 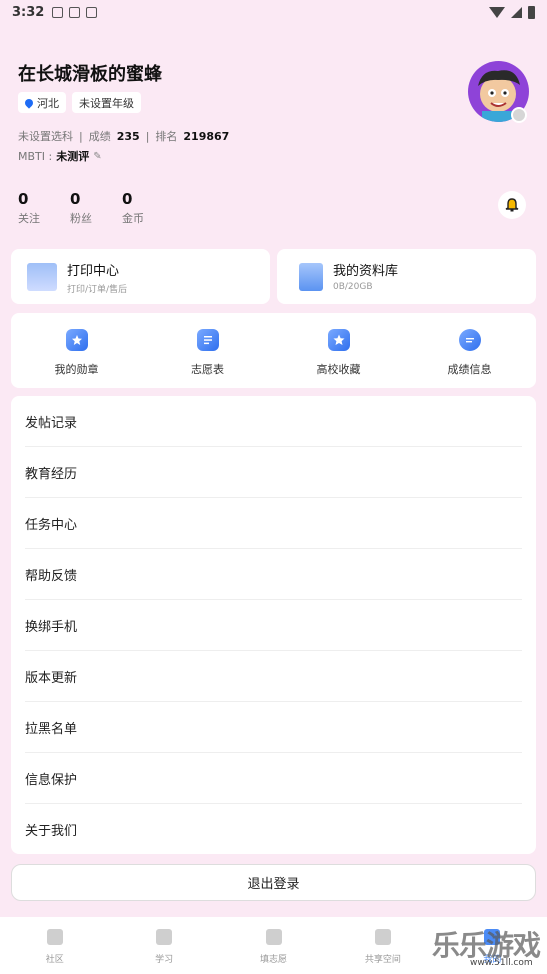 I want to click on location-tag: 河北, so click(x=42, y=102).